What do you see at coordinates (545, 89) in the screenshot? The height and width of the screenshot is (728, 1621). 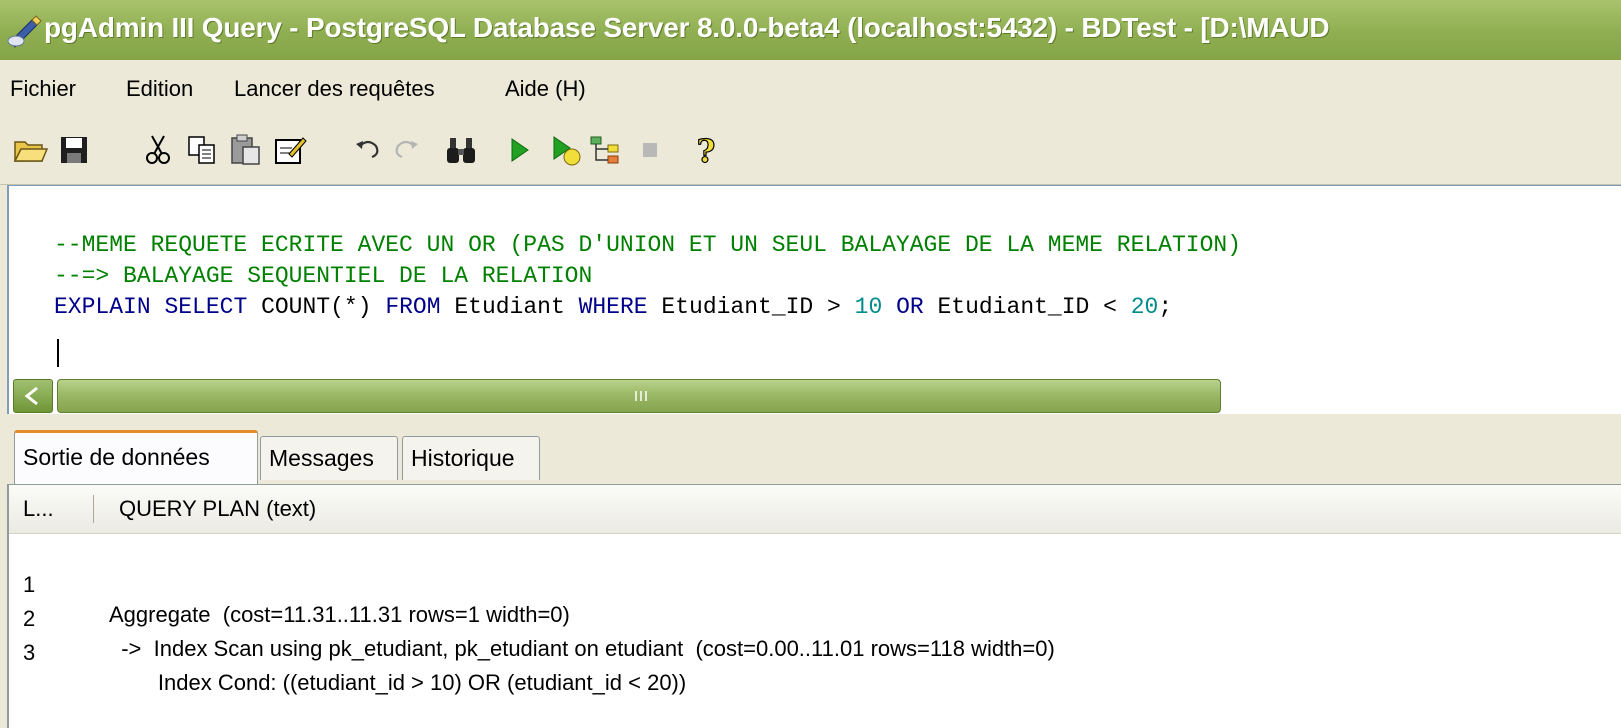 I see `menu-aide: Aide (H)` at bounding box center [545, 89].